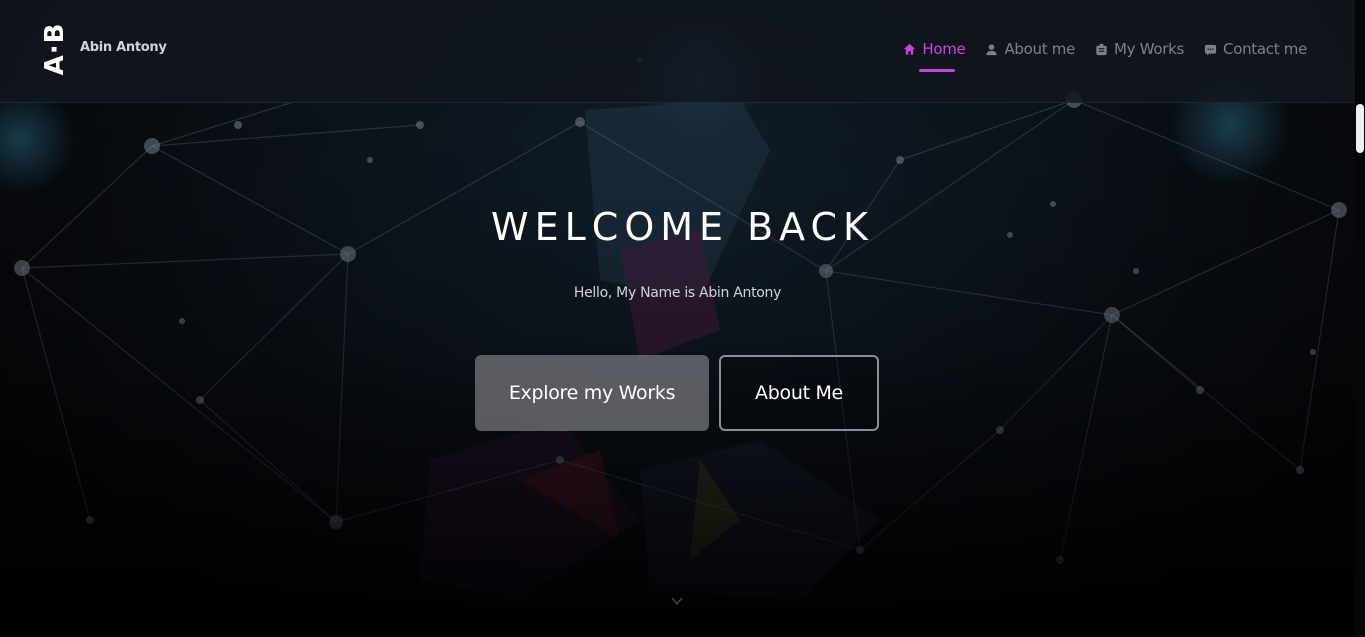 Image resolution: width=1365 pixels, height=637 pixels. What do you see at coordinates (1040, 49) in the screenshot?
I see `nav-about-label: About me` at bounding box center [1040, 49].